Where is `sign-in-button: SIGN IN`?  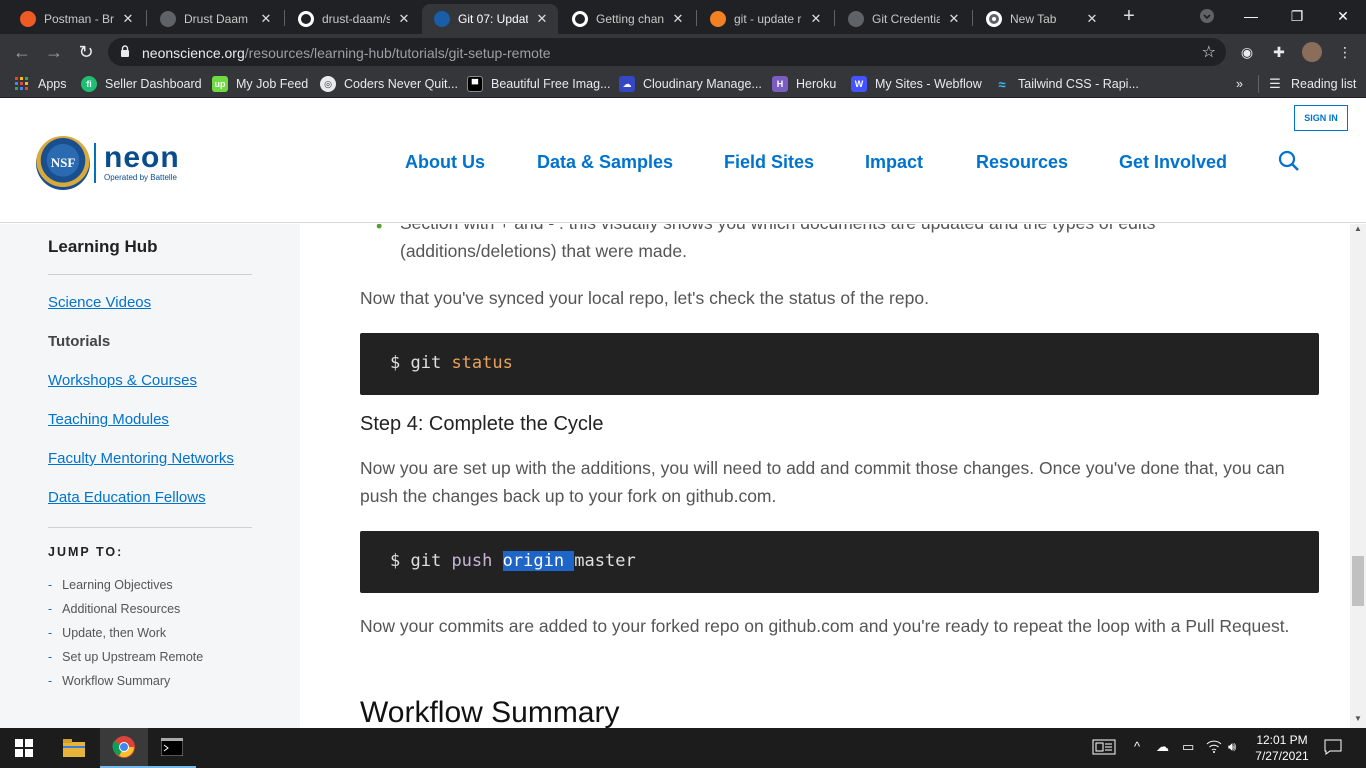
sign-in-button: SIGN IN is located at coordinates (1321, 118).